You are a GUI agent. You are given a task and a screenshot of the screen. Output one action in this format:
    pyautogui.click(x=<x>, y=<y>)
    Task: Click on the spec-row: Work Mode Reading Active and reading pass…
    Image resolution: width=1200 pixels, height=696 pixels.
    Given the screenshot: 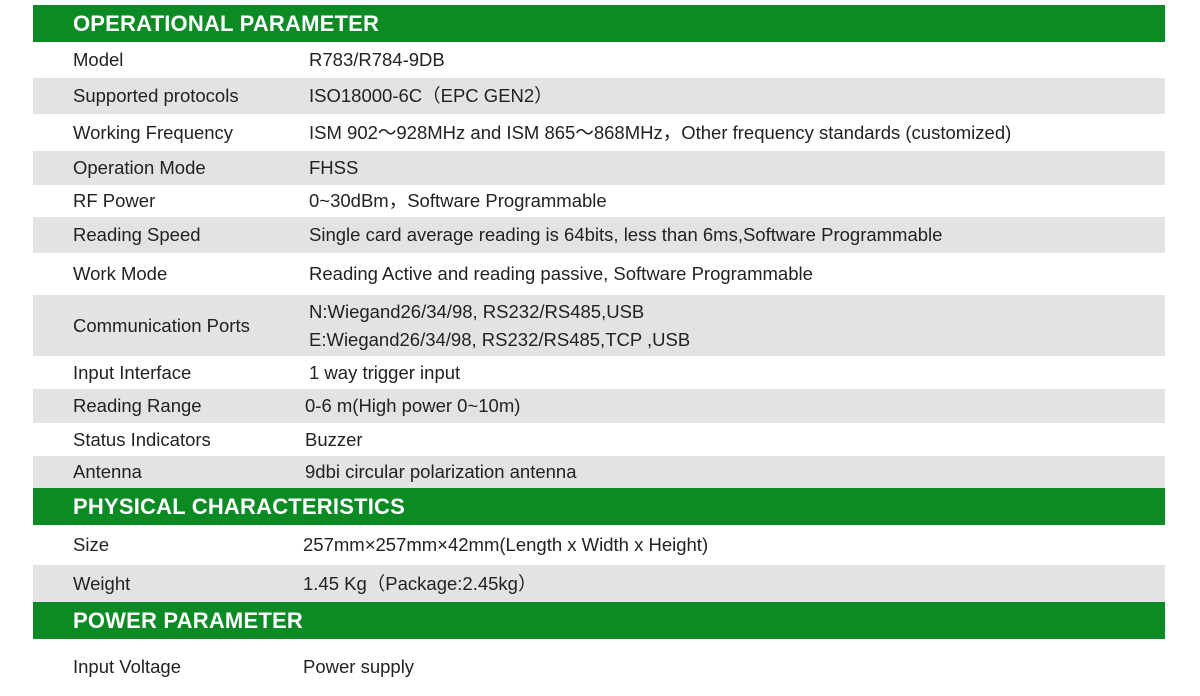 What is the action you would take?
    pyautogui.click(x=599, y=274)
    